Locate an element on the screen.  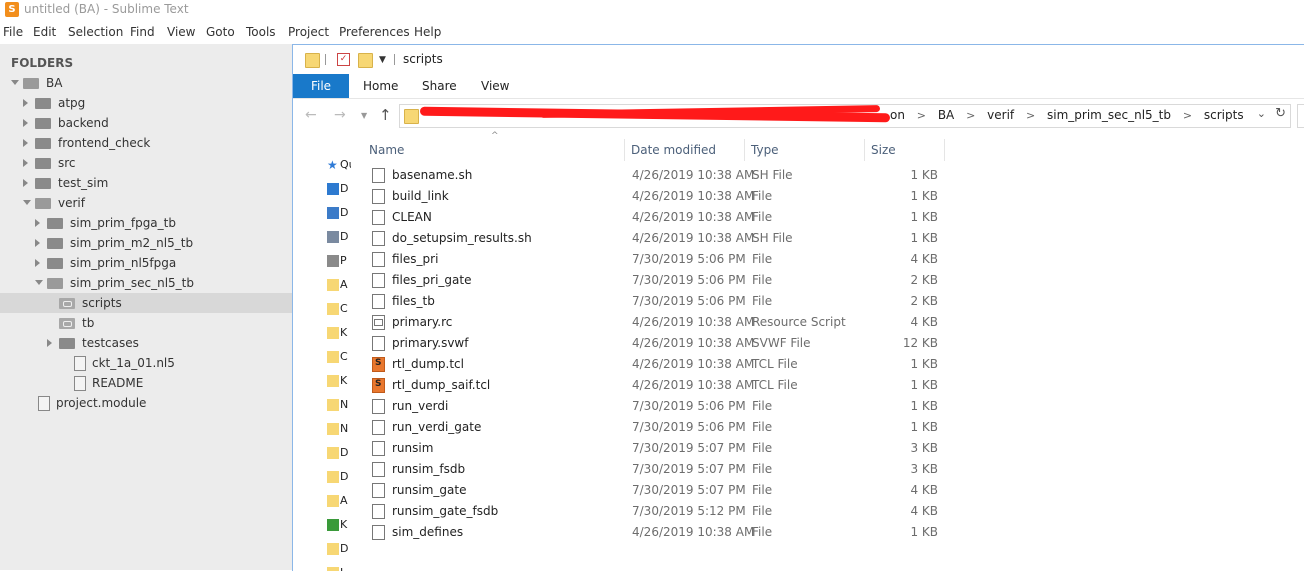
menu-preferences: Preferences is located at coordinates (374, 32).